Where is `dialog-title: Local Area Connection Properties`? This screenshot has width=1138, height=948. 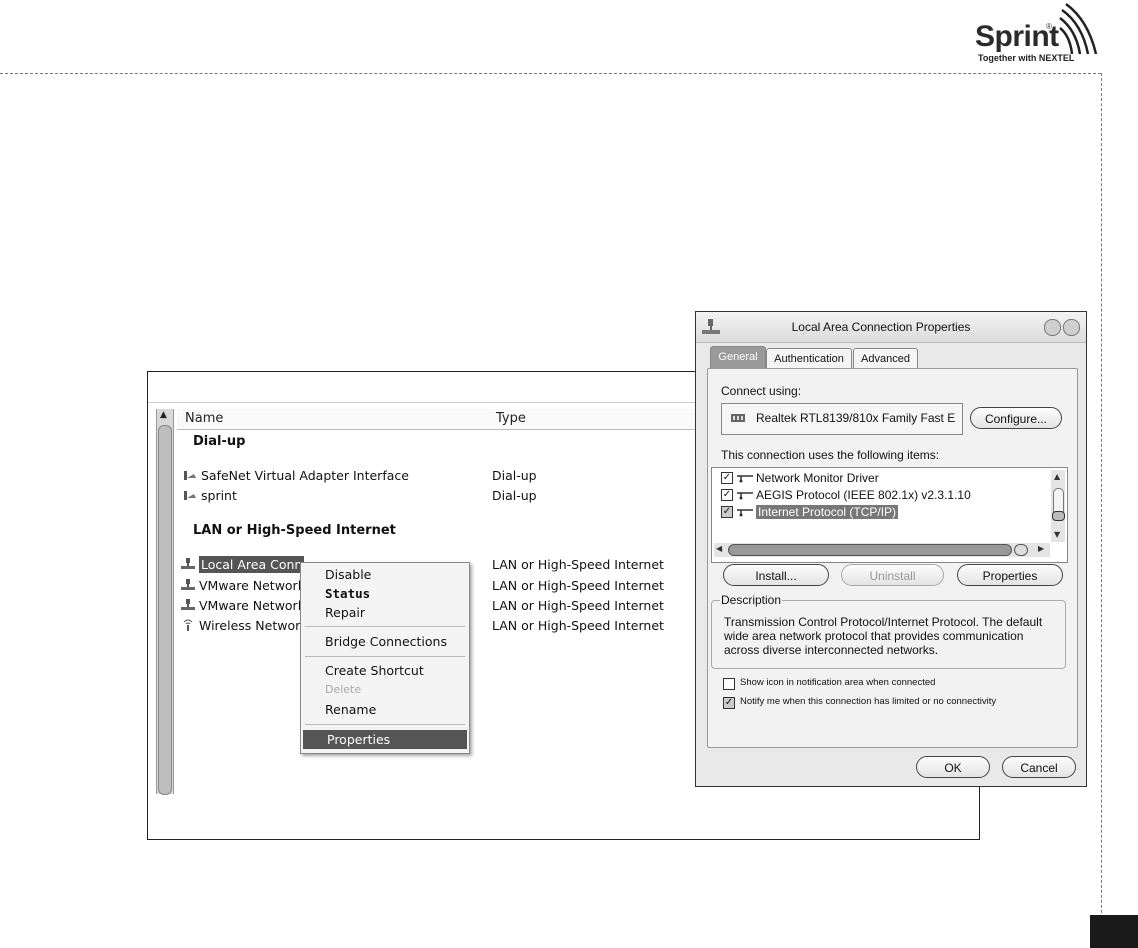 dialog-title: Local Area Connection Properties is located at coordinates (881, 327).